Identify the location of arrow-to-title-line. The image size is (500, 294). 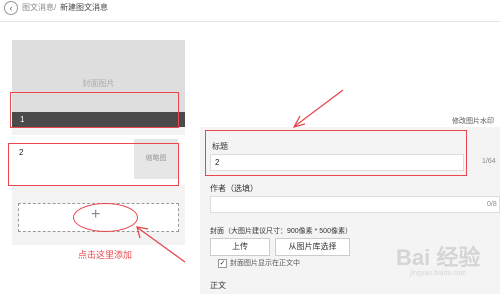
(319, 108).